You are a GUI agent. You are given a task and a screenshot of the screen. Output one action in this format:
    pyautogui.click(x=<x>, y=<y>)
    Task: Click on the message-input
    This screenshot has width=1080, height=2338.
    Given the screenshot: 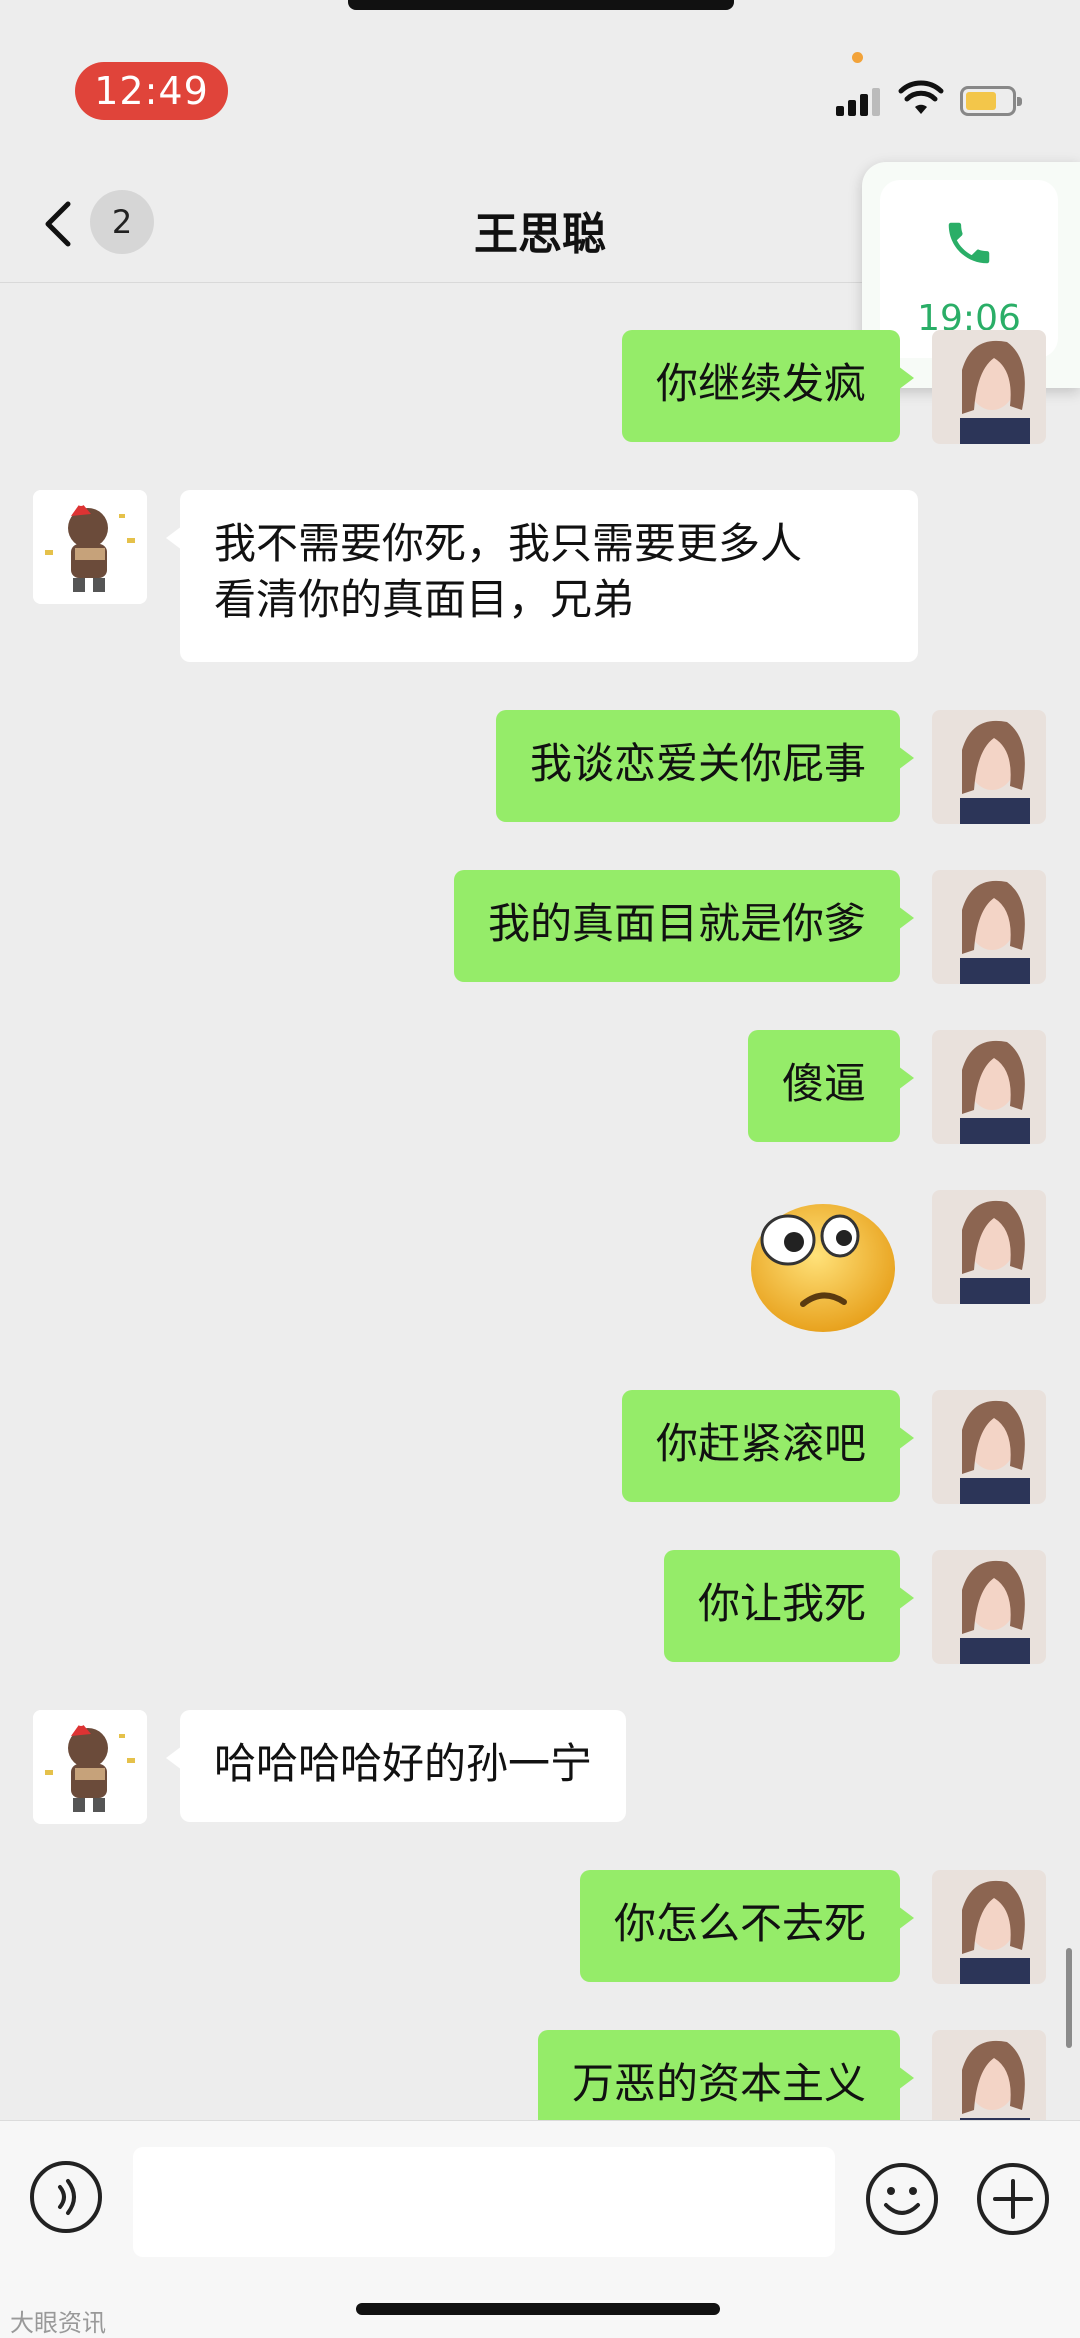 What is the action you would take?
    pyautogui.click(x=484, y=2202)
    